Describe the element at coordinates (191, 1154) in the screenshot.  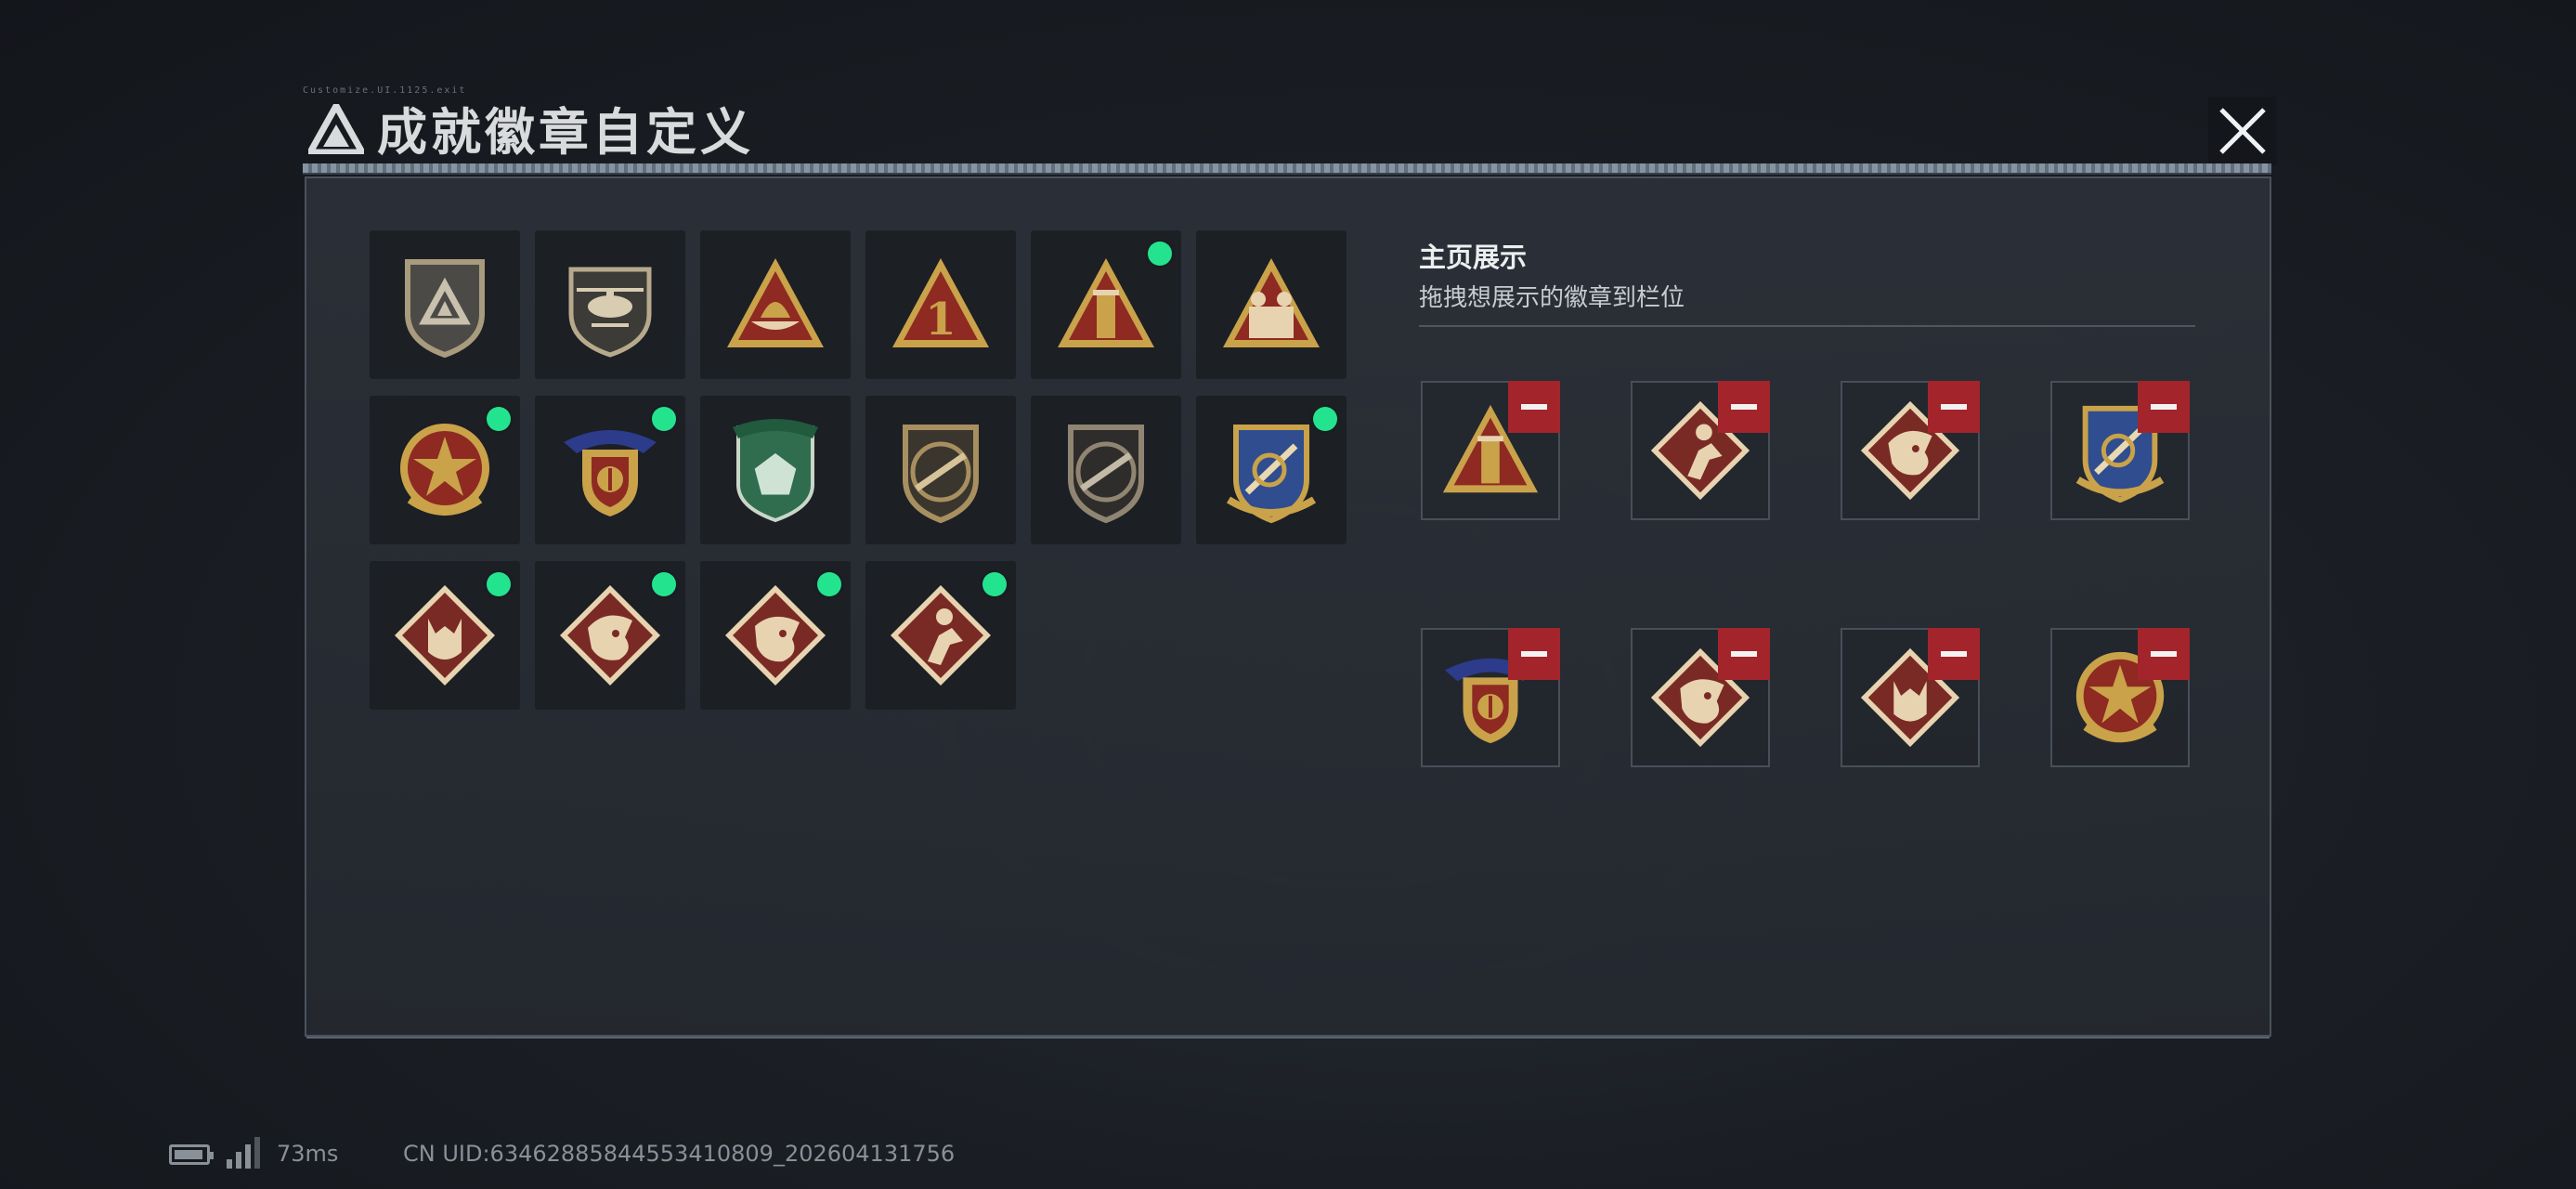
I see `battery-icon` at that location.